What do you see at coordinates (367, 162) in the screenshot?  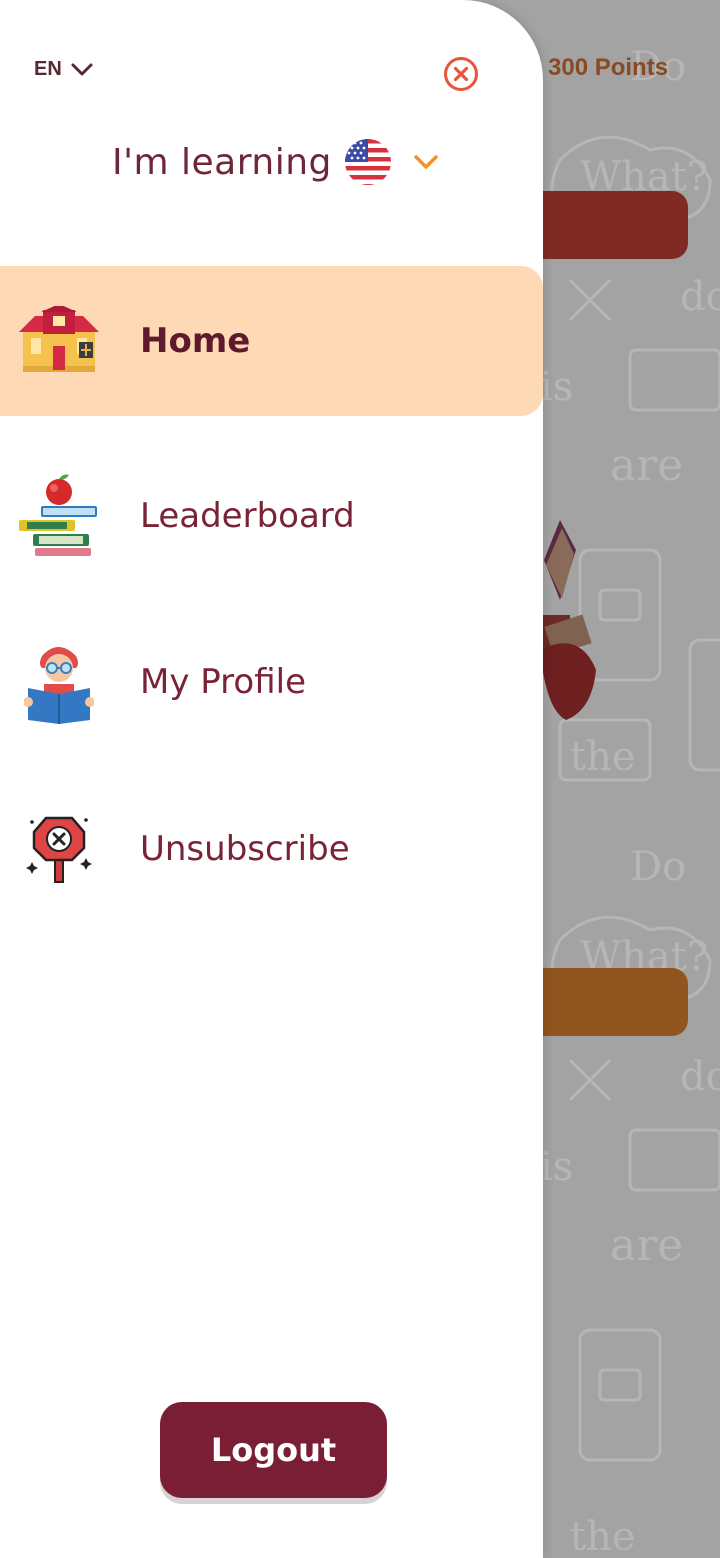 I see `us-flag-icon` at bounding box center [367, 162].